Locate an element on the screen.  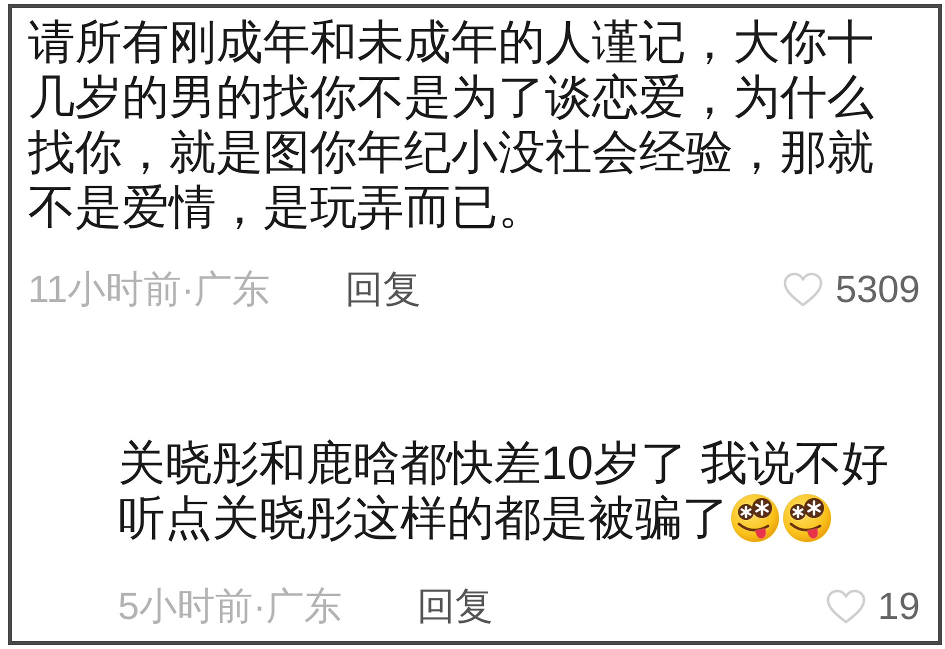
like-count: 19 is located at coordinates (899, 607).